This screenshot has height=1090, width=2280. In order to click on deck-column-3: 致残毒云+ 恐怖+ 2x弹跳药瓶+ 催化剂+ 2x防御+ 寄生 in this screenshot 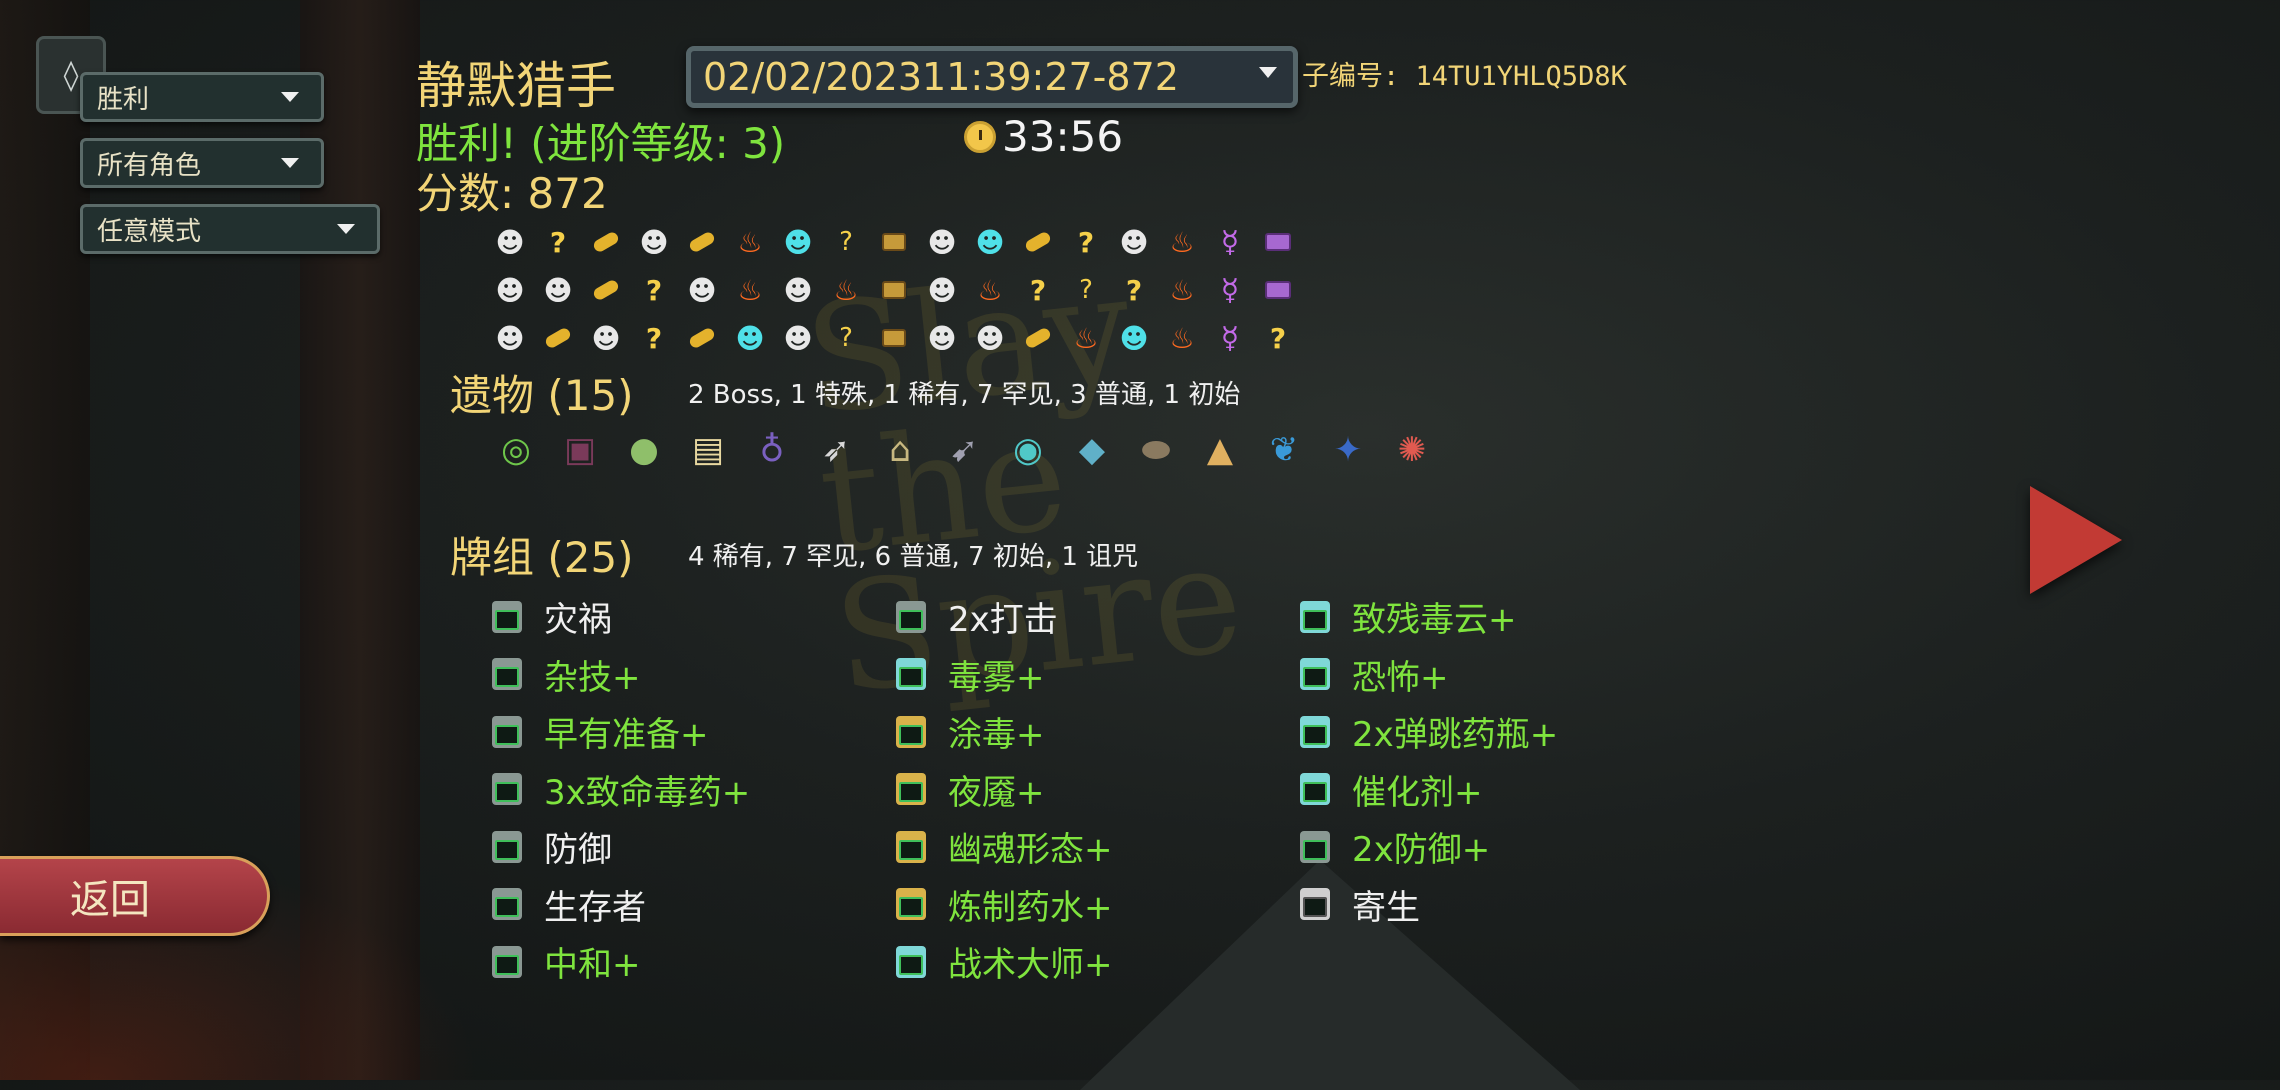, I will do `click(1429, 760)`.